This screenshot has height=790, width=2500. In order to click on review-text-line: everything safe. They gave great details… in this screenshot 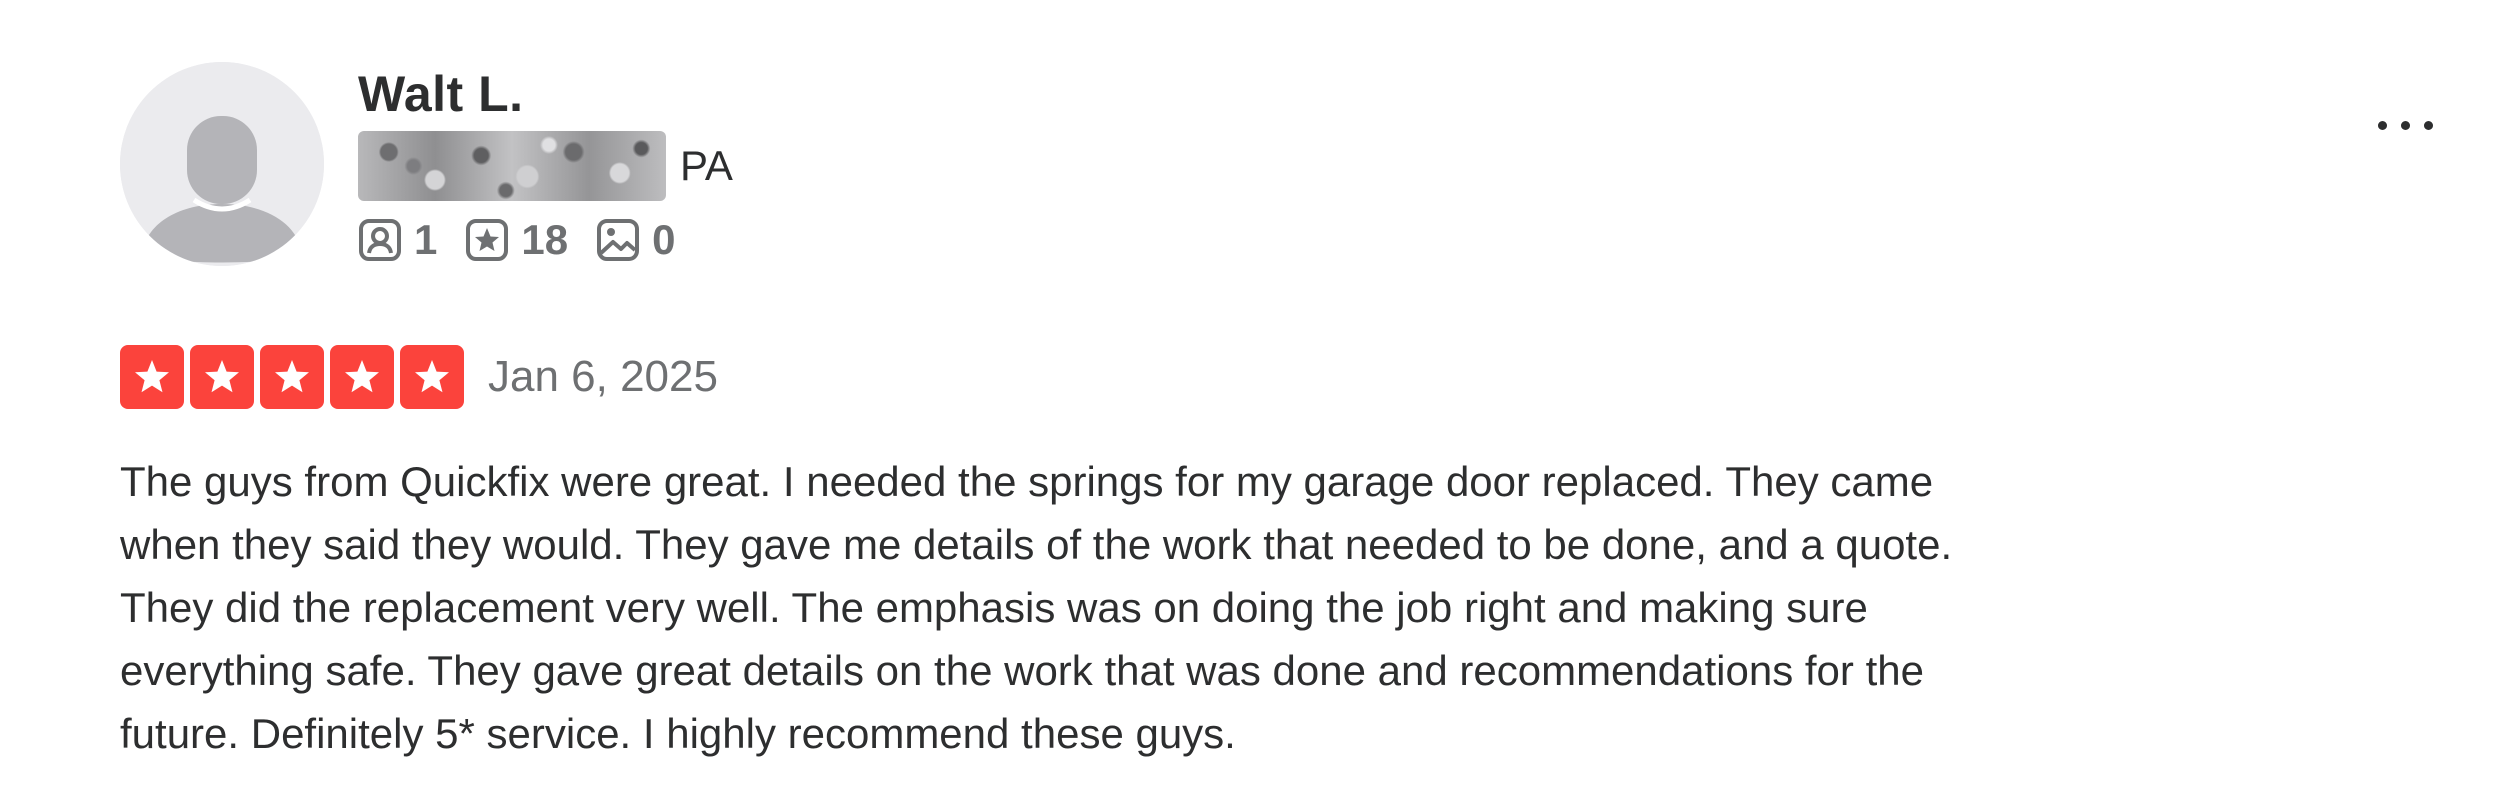, I will do `click(1022, 670)`.